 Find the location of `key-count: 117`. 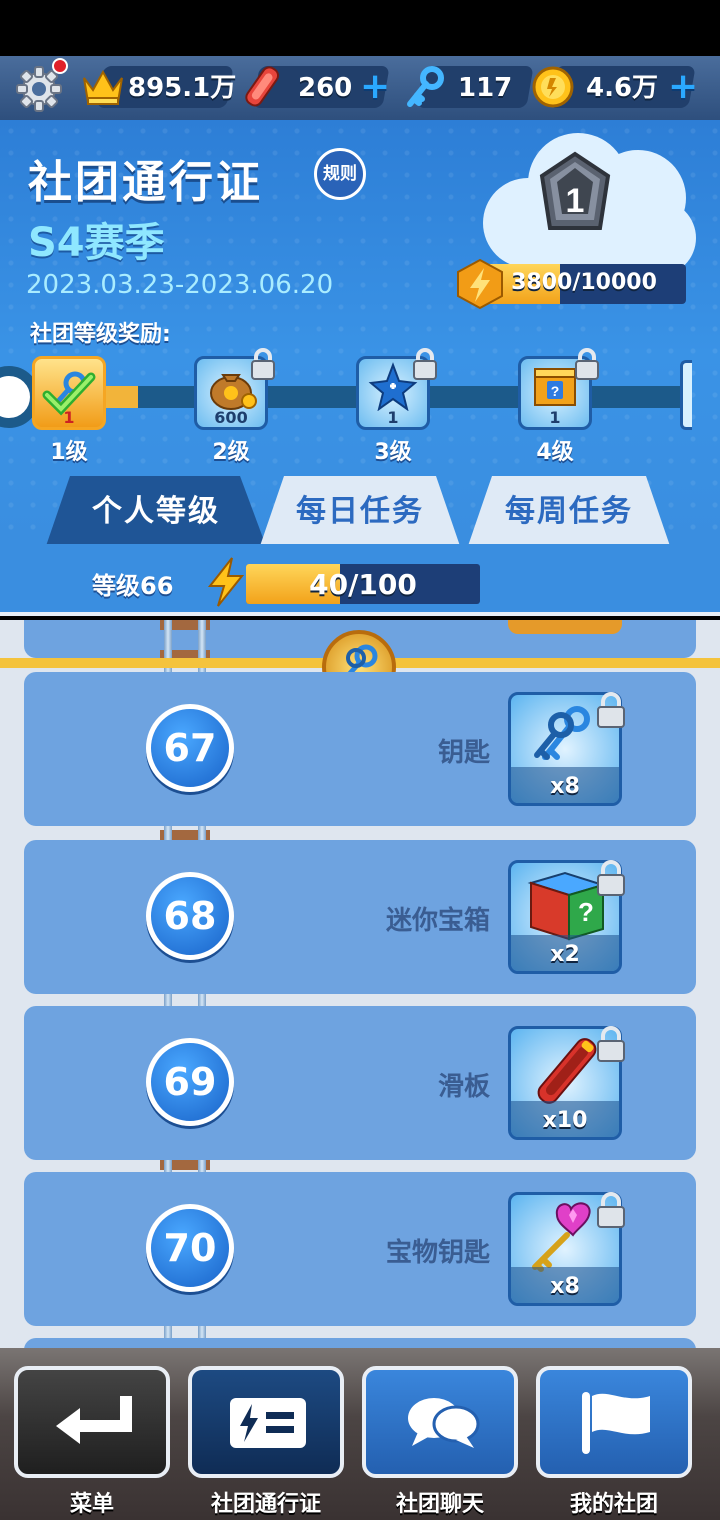

key-count: 117 is located at coordinates (485, 88).